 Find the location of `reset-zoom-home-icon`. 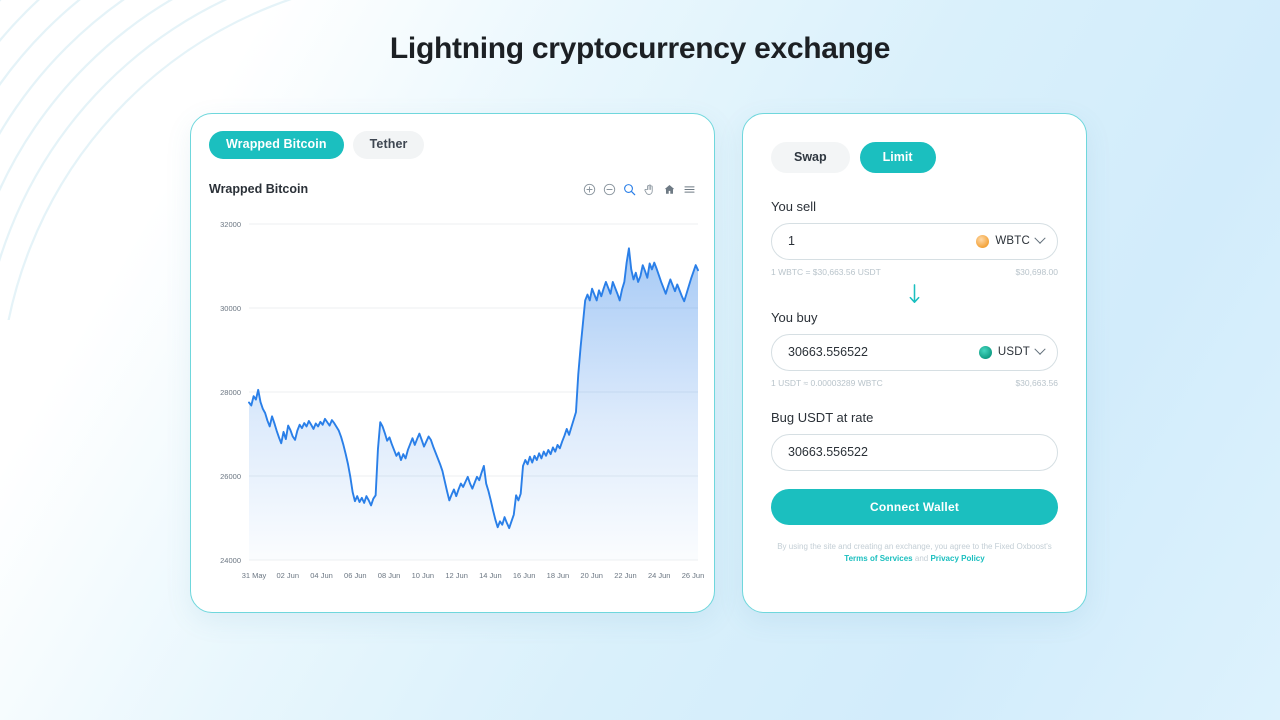

reset-zoom-home-icon is located at coordinates (669, 189).